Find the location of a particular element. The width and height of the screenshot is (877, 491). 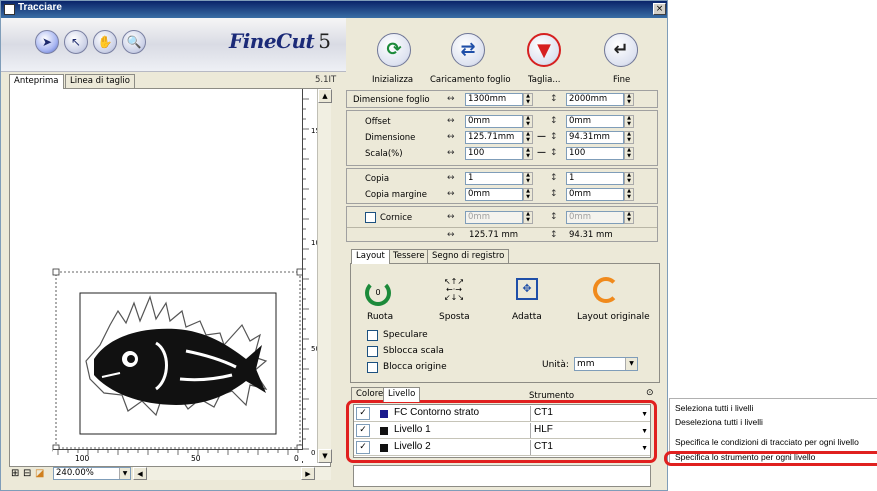

color-palette-icon: ◪ is located at coordinates (39, 473).